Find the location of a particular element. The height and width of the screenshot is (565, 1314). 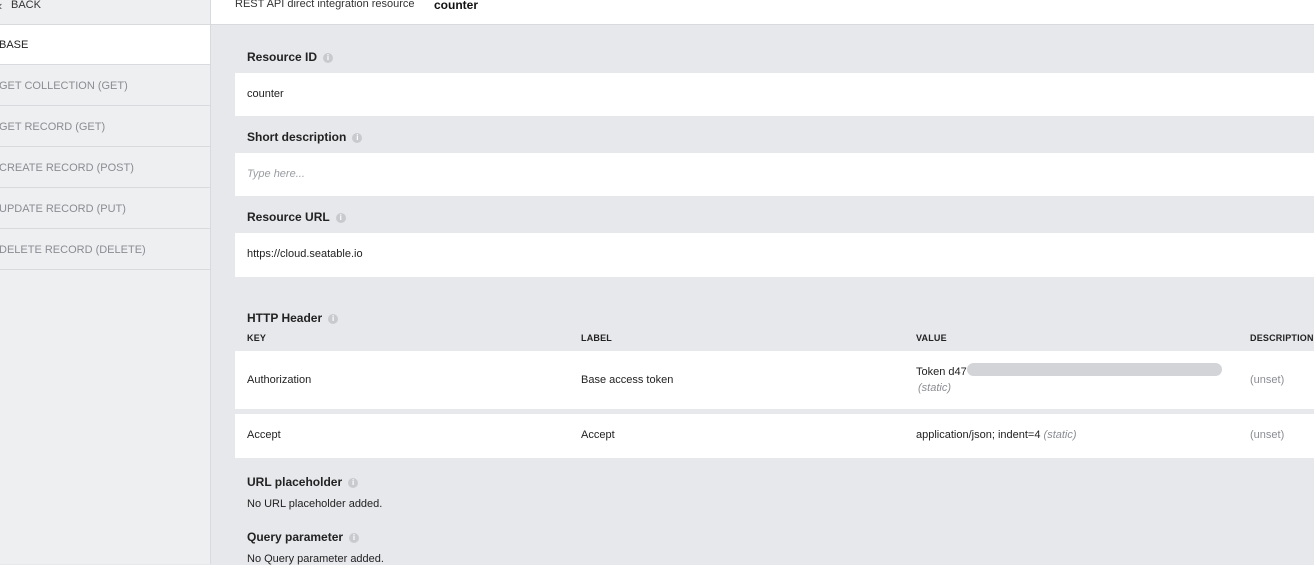

url-placeholder-empty: No URL placeholder added. is located at coordinates (315, 504).